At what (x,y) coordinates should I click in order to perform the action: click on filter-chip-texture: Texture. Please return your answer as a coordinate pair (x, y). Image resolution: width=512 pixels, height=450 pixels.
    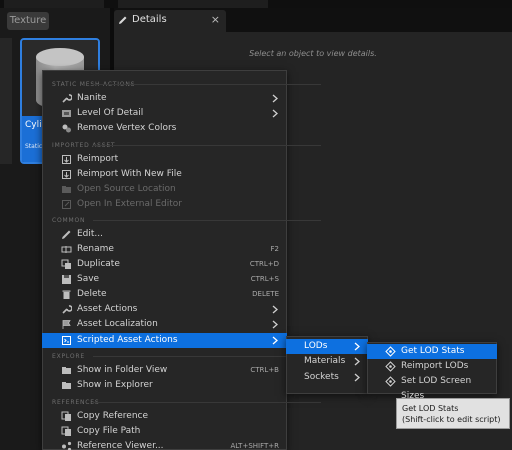
    Looking at the image, I should click on (28, 21).